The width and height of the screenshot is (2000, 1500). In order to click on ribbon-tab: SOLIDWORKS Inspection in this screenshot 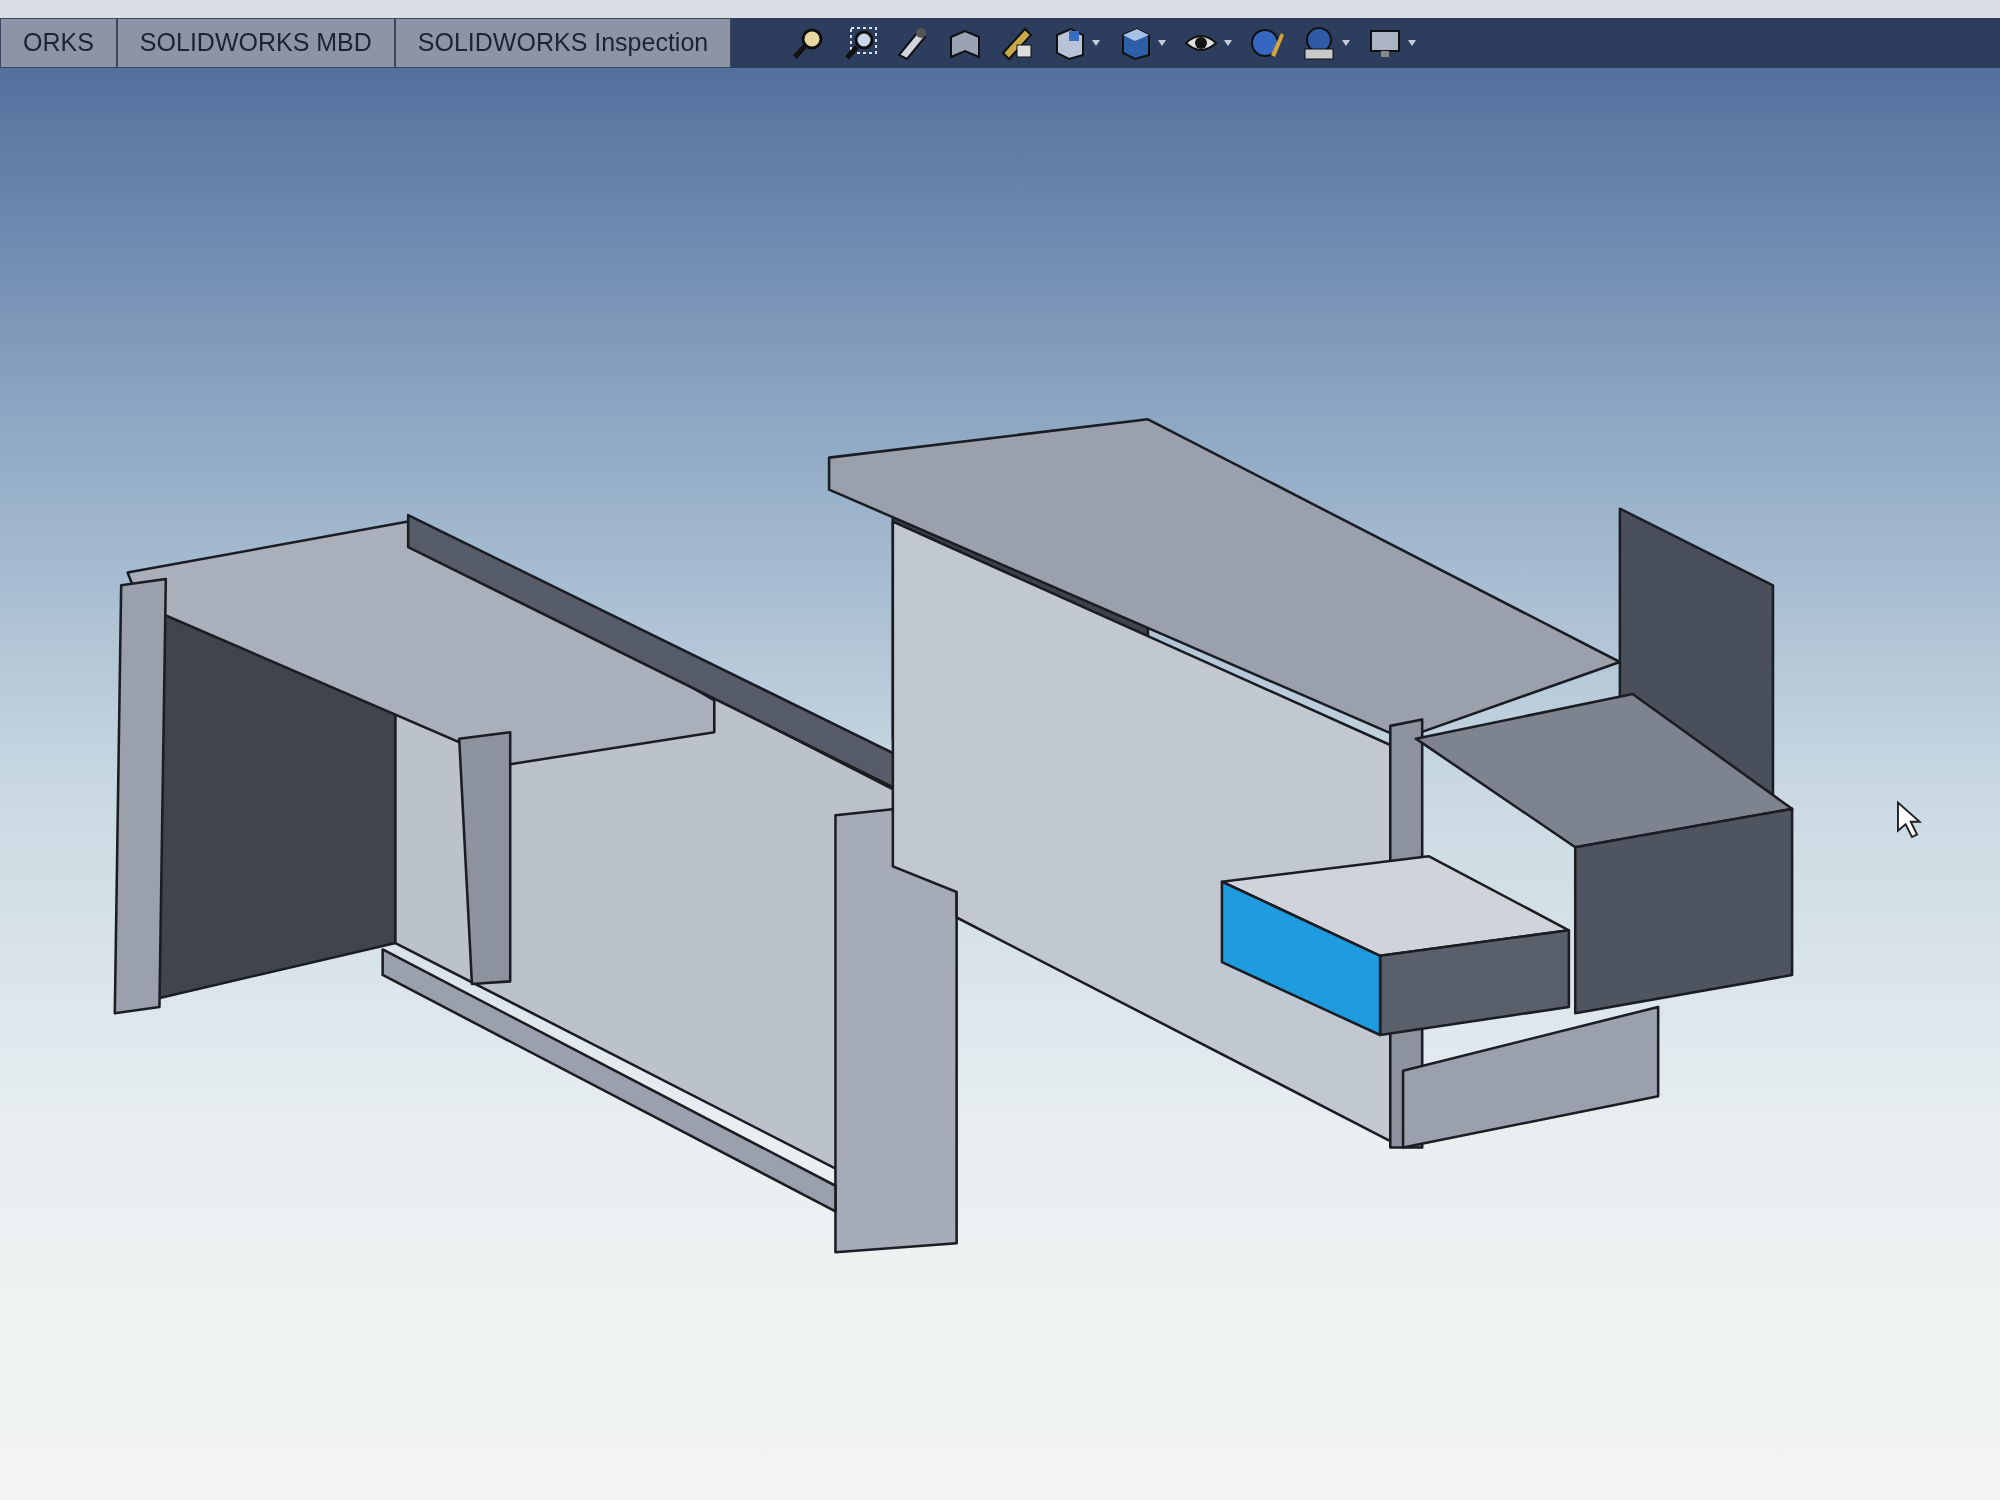, I will do `click(563, 43)`.